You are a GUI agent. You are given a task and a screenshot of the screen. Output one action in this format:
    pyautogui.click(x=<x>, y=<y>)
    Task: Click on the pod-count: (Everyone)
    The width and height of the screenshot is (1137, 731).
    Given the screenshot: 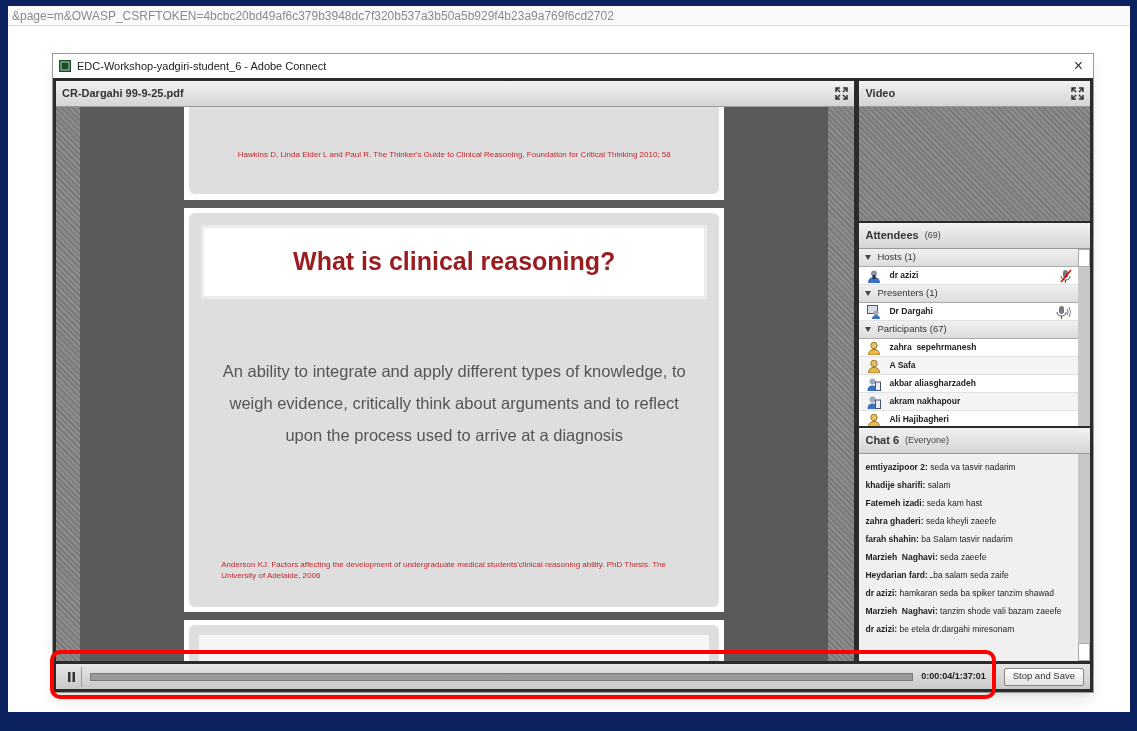 What is the action you would take?
    pyautogui.click(x=927, y=440)
    